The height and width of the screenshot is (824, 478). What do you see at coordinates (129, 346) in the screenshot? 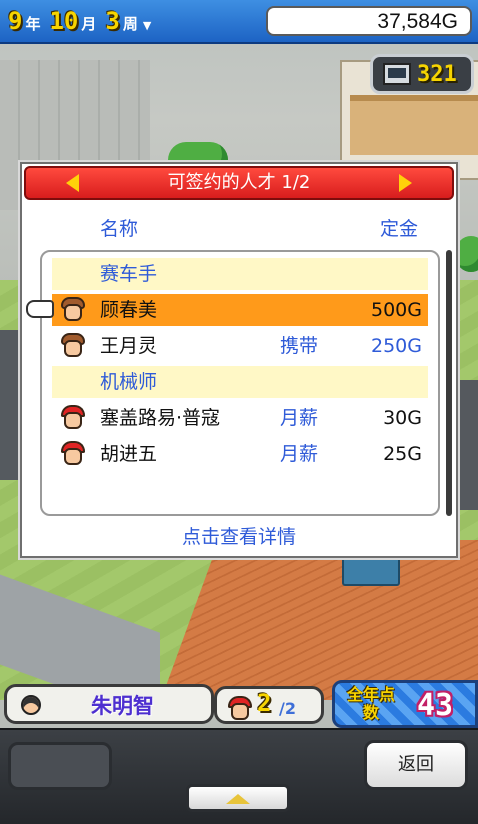
I see `talent-name: 王月灵` at bounding box center [129, 346].